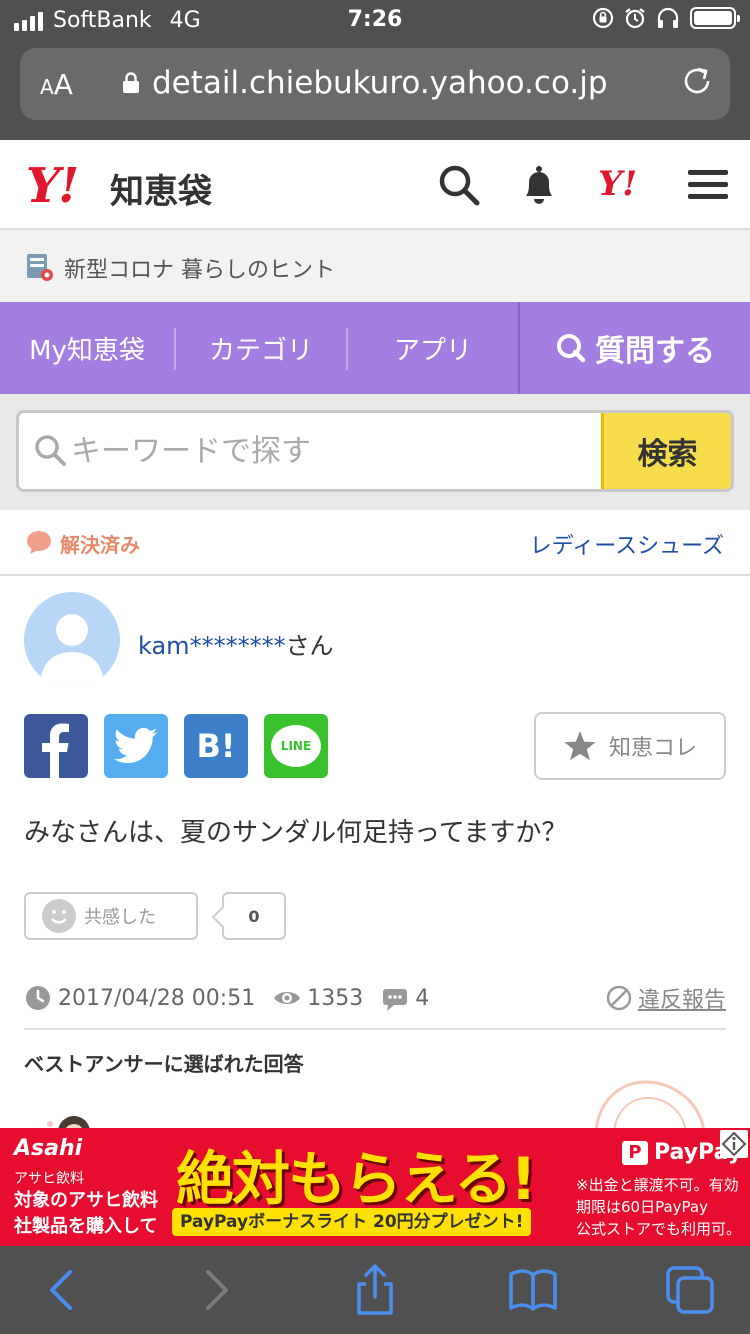 This screenshot has width=750, height=1334. Describe the element at coordinates (309, 646) in the screenshot. I see `username-suffix: さん` at that location.